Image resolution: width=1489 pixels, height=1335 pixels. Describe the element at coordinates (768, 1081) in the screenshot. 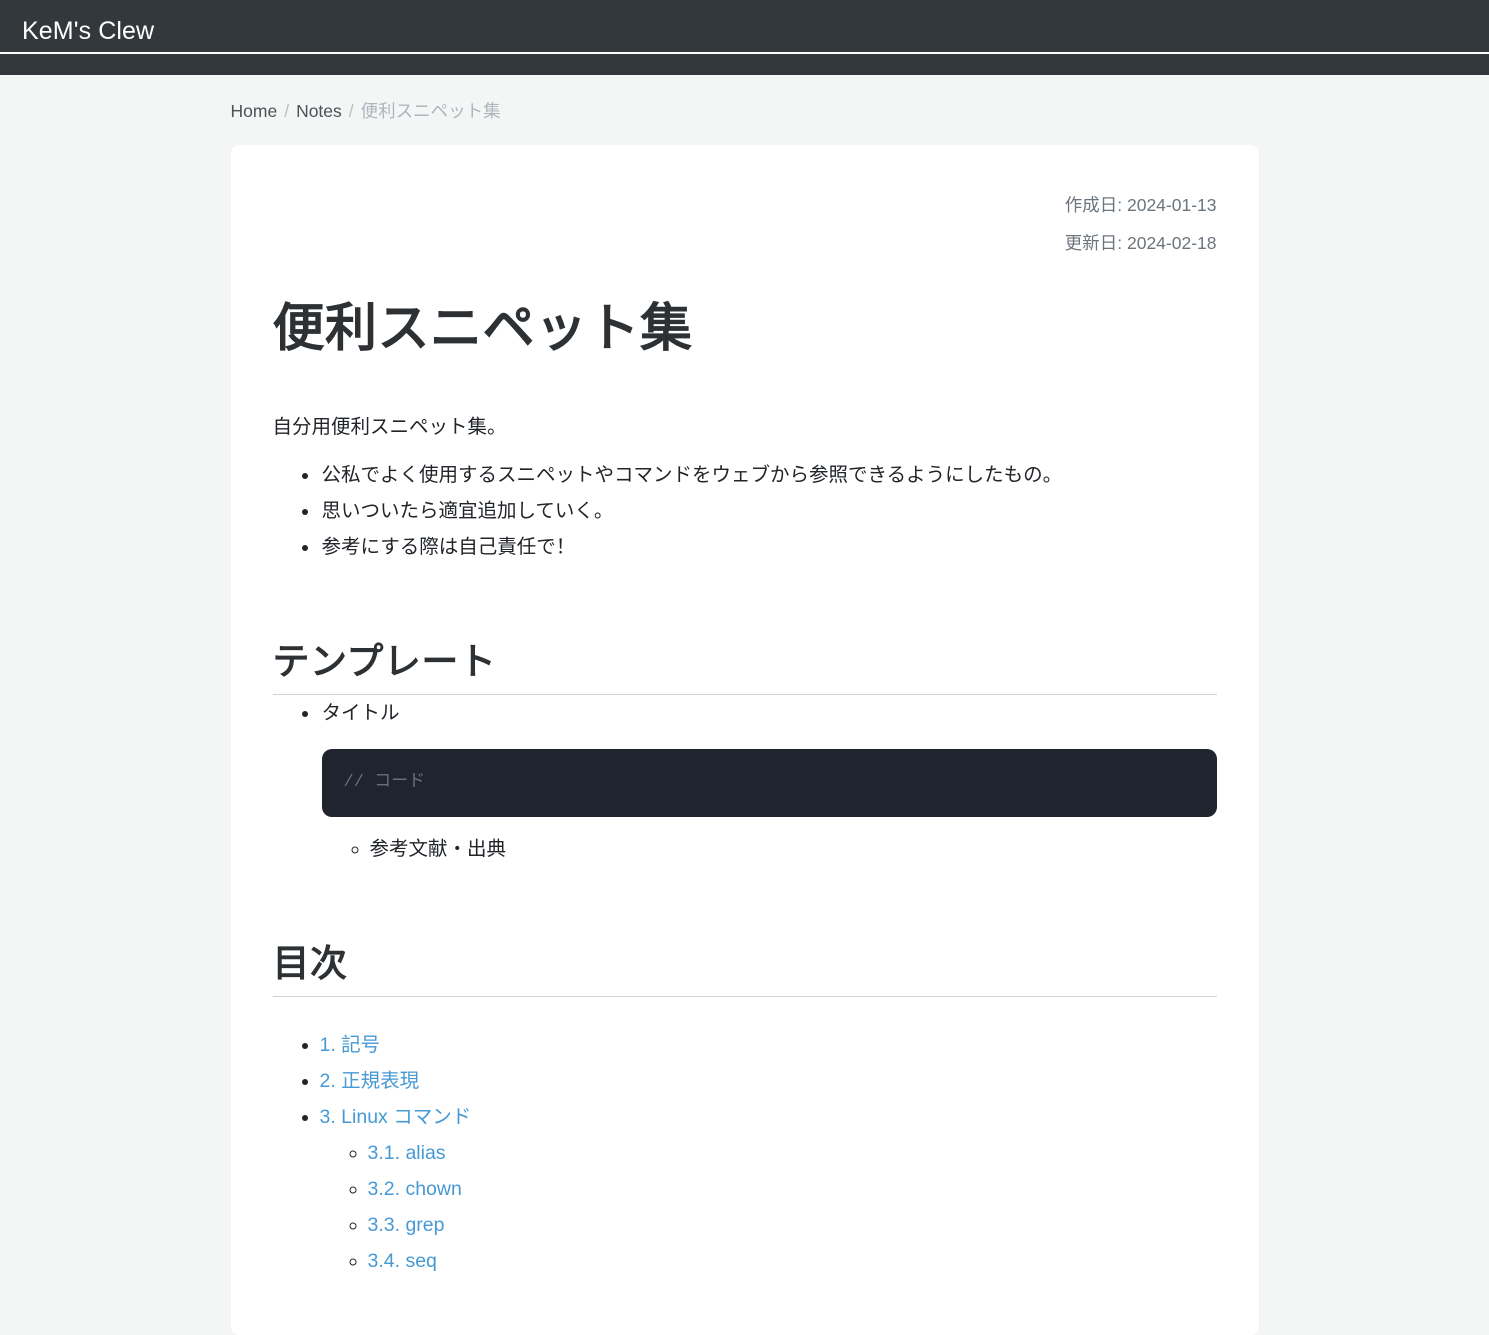

I see `toc-item: 2. 正規表現` at that location.